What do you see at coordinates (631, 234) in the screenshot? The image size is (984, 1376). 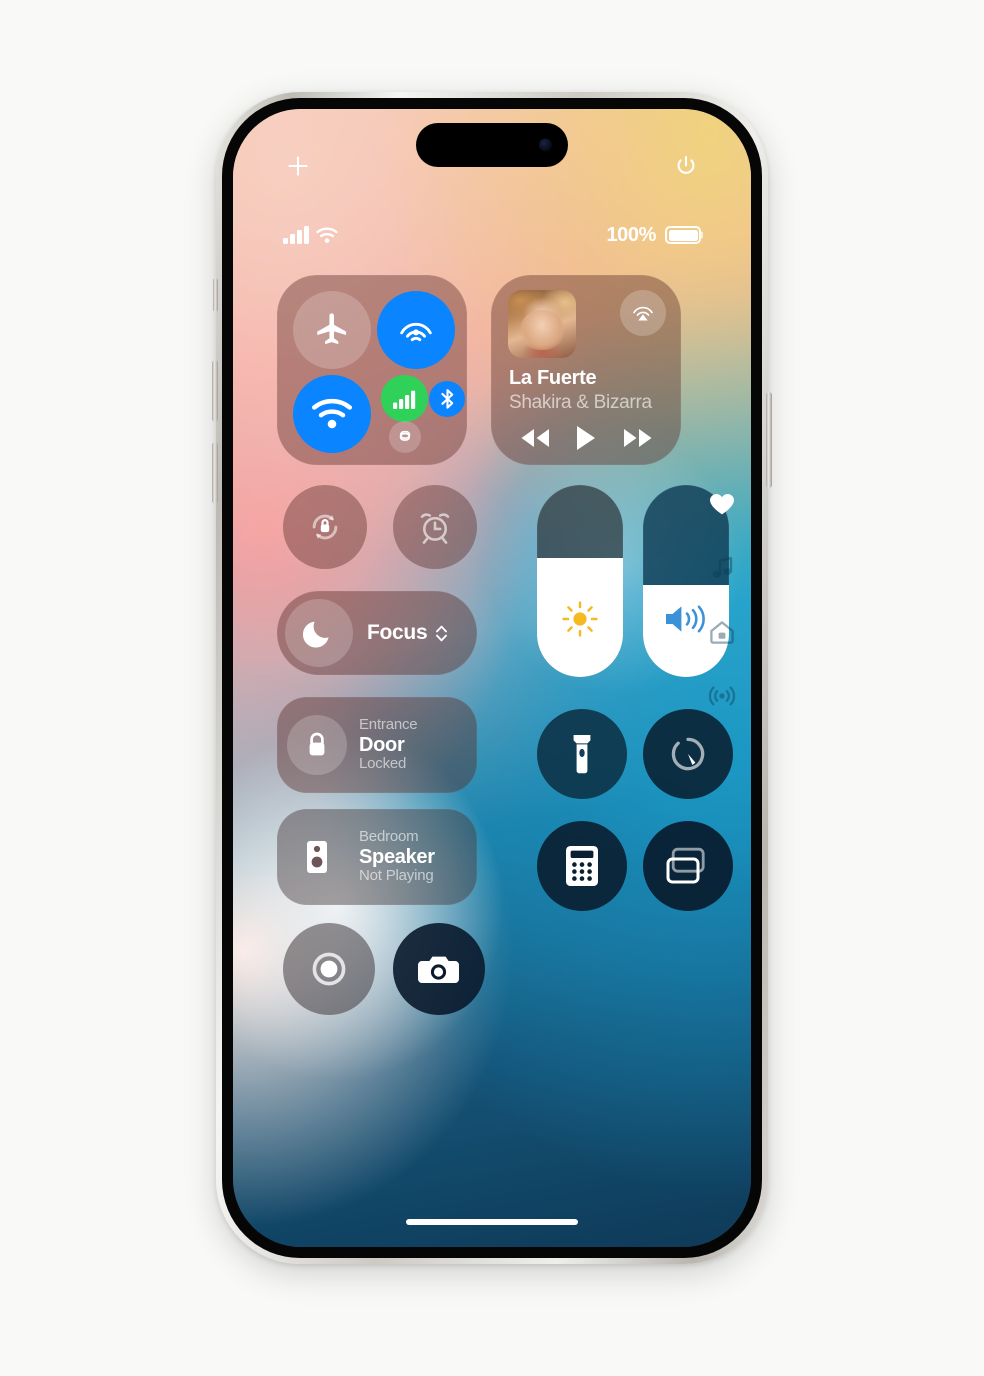 I see `battery-percent-label: 100%` at bounding box center [631, 234].